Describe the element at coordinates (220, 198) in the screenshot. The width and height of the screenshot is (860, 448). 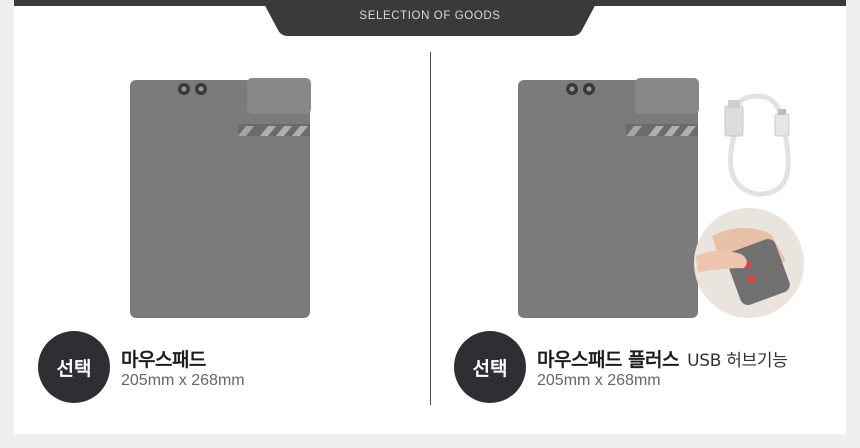
I see `mousepad-image` at that location.